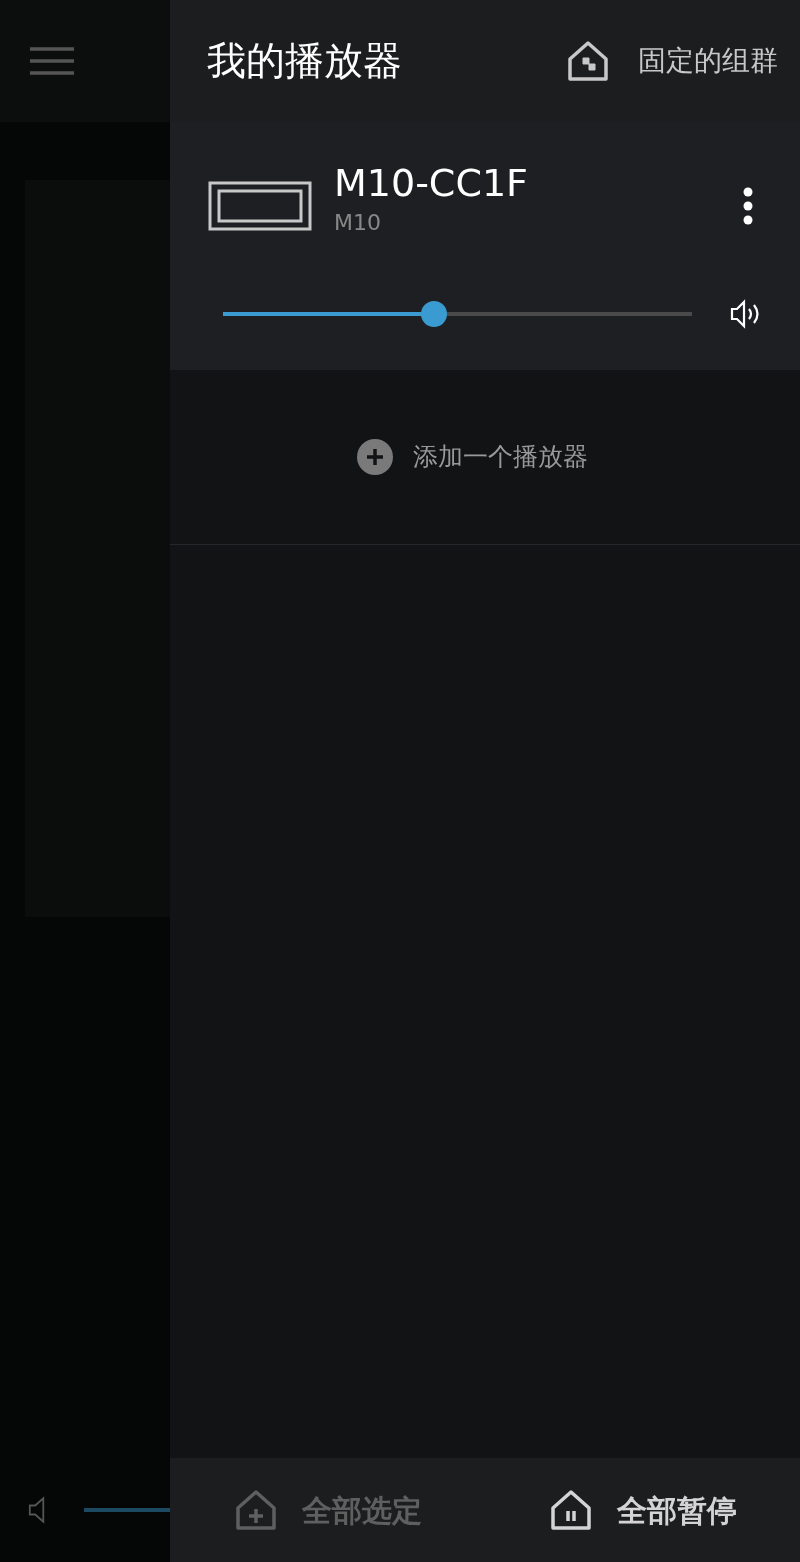 Image resolution: width=800 pixels, height=1562 pixels. What do you see at coordinates (37, 1510) in the screenshot?
I see `speaker-icon` at bounding box center [37, 1510].